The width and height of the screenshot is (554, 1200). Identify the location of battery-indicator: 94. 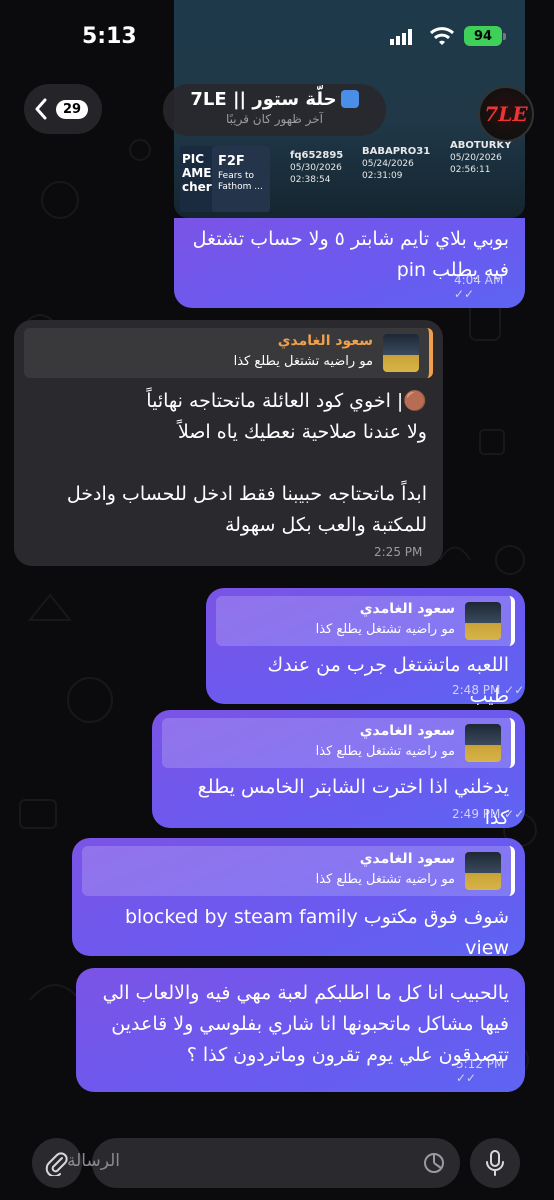
(485, 36).